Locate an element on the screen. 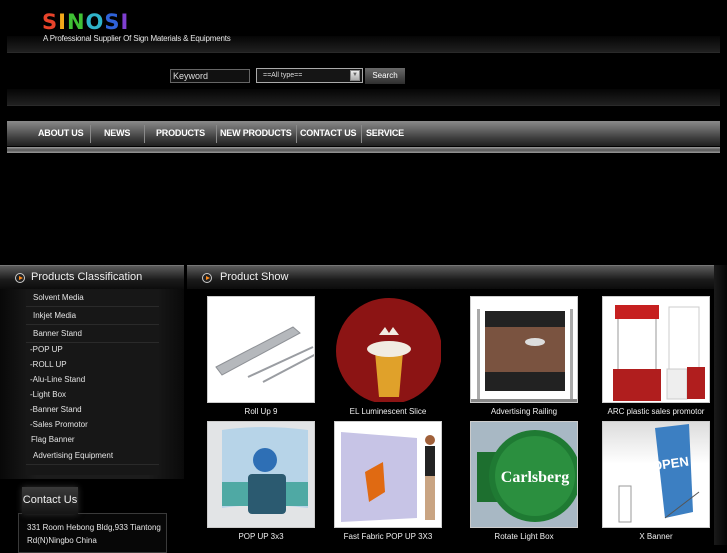  railing-display-illustration is located at coordinates (524, 355).